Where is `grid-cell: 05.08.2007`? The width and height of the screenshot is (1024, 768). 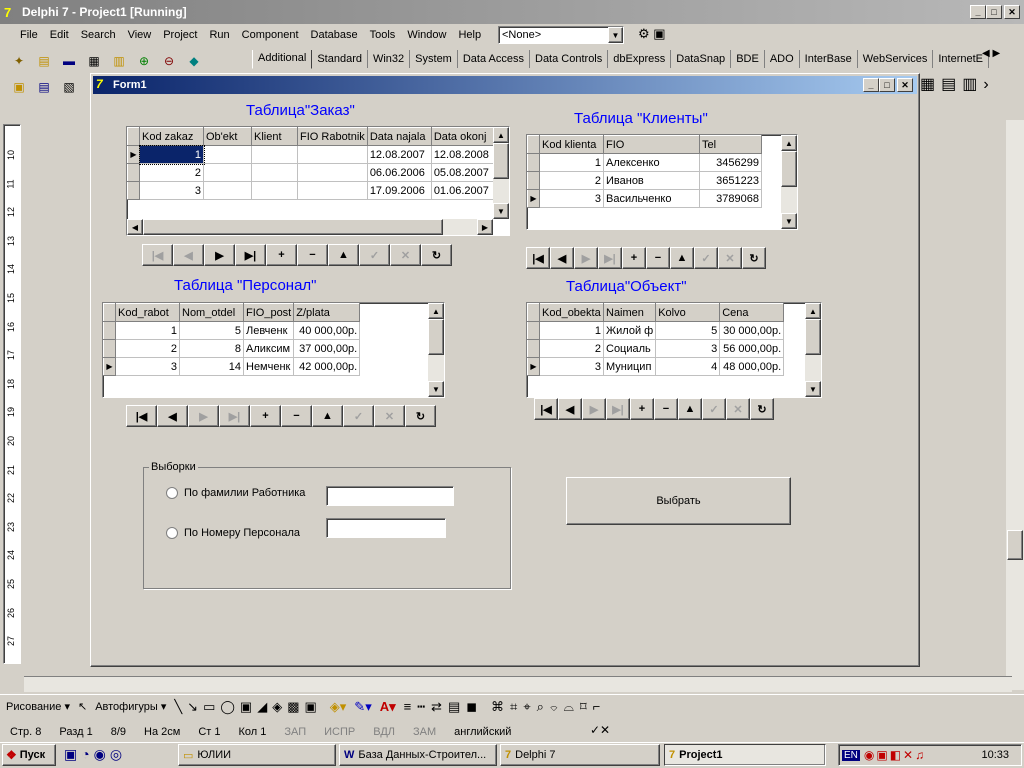
grid-cell: 05.08.2007 is located at coordinates (462, 172).